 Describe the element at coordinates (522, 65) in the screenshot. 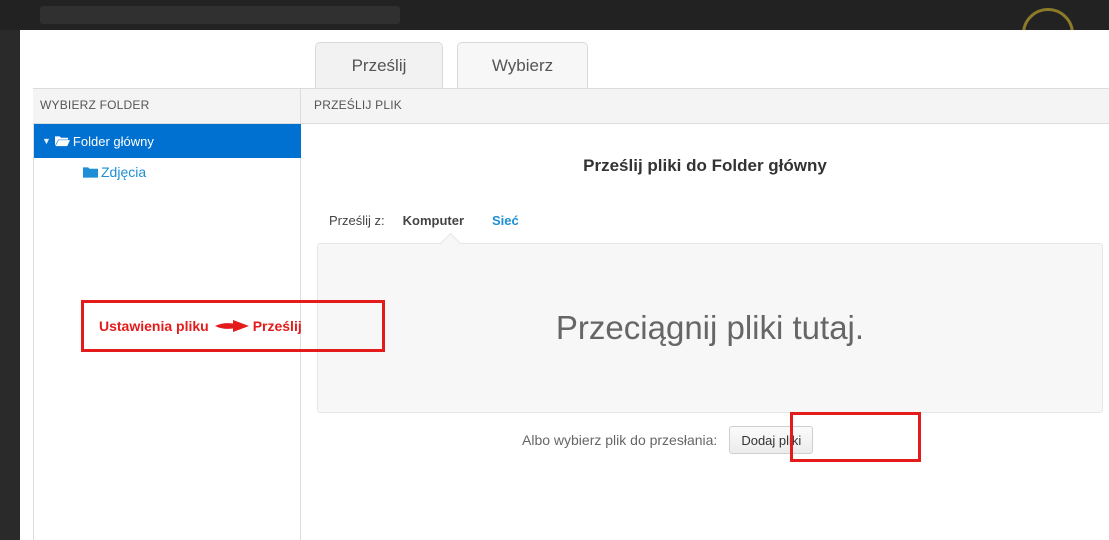

I see `tab-choose: Wybierz` at that location.